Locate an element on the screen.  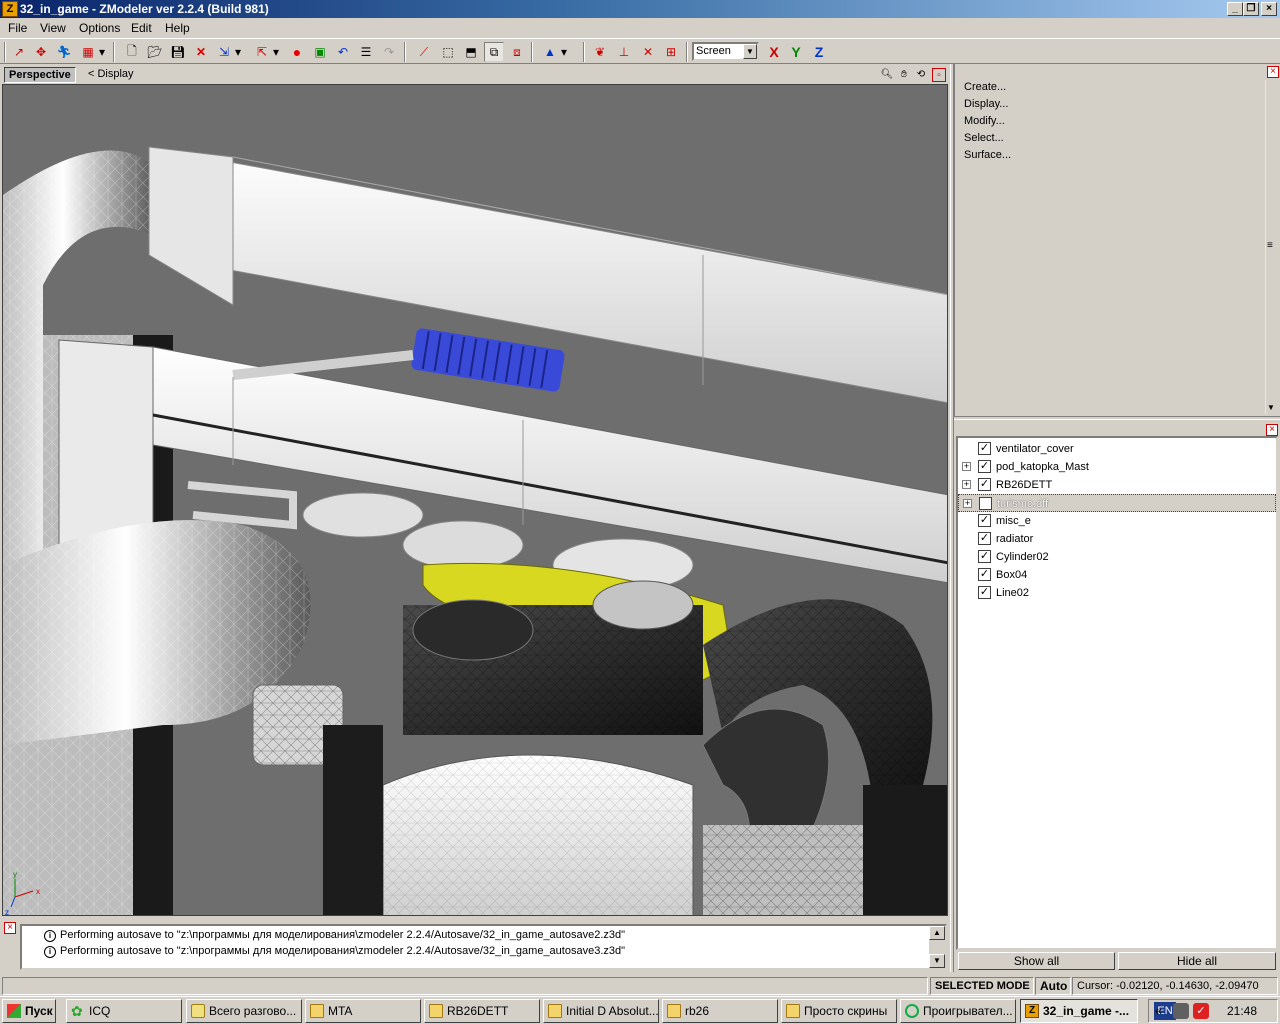
tray-app-icon is located at coordinates (1181, 1011).